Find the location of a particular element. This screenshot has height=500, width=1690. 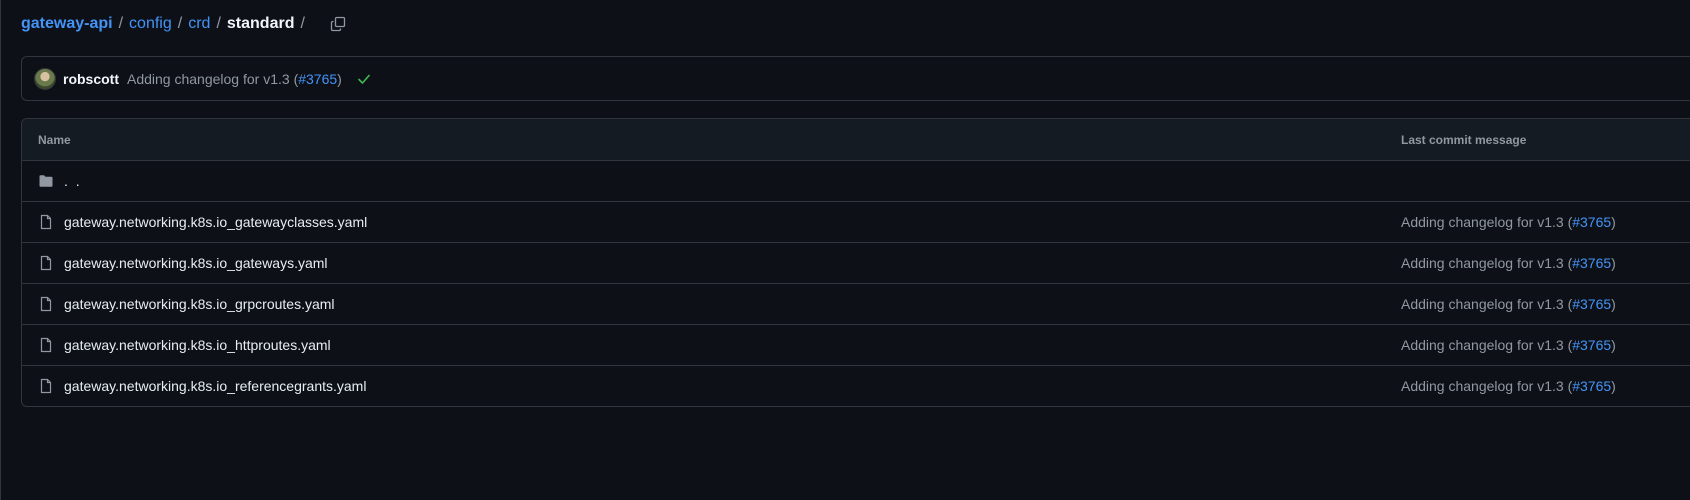

breadcrumb-config-link: config is located at coordinates (150, 24).